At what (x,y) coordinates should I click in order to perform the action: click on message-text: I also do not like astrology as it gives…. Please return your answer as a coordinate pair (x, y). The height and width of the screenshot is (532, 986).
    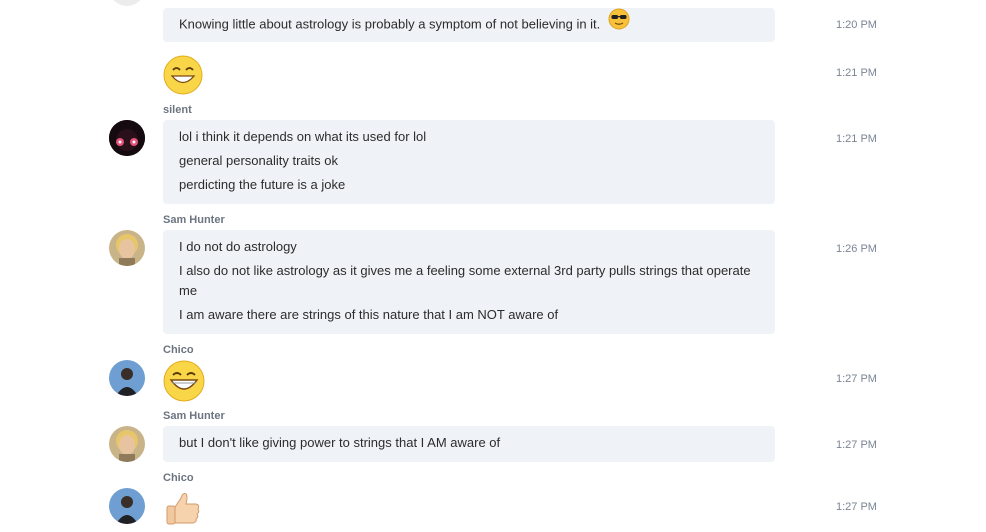
    Looking at the image, I should click on (465, 280).